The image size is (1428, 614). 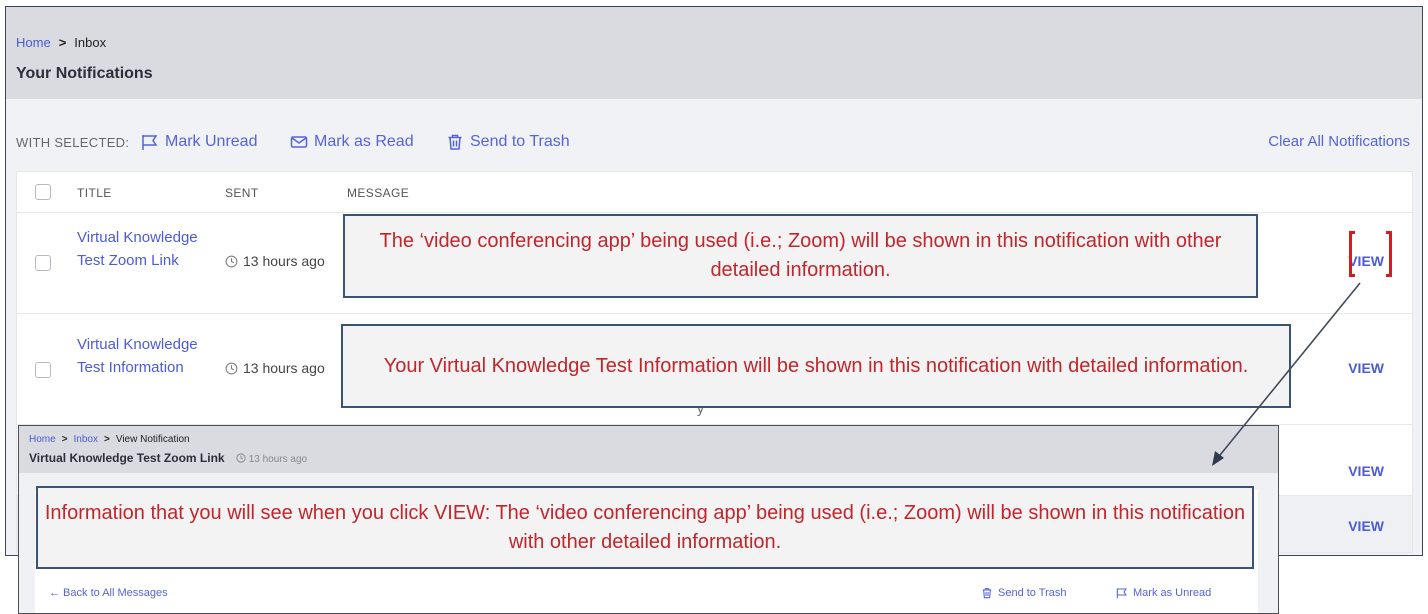 I want to click on send-to-trash-button: Send to Trash, so click(x=508, y=142).